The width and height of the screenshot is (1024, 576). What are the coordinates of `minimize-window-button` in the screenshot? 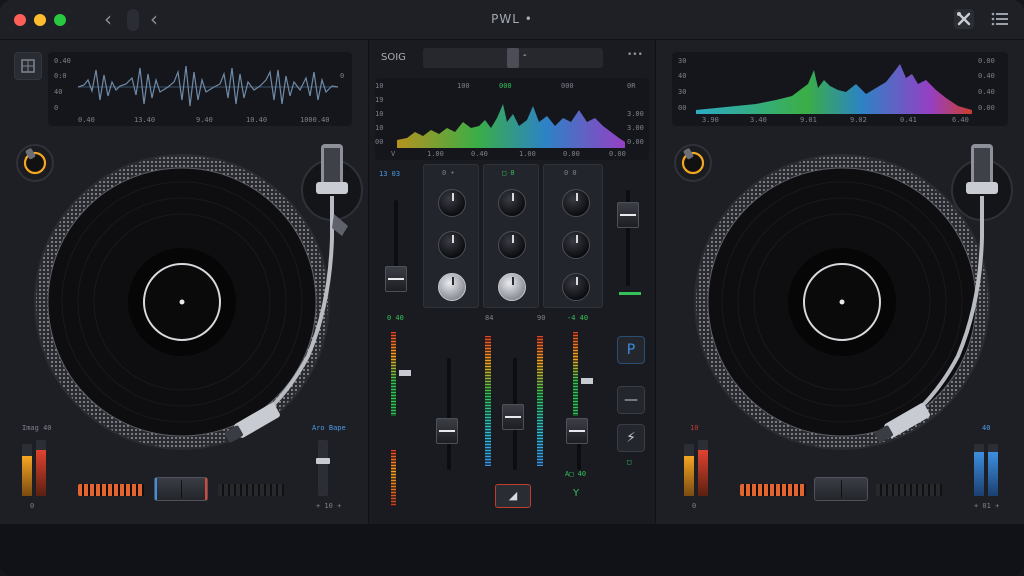 It's located at (40, 20).